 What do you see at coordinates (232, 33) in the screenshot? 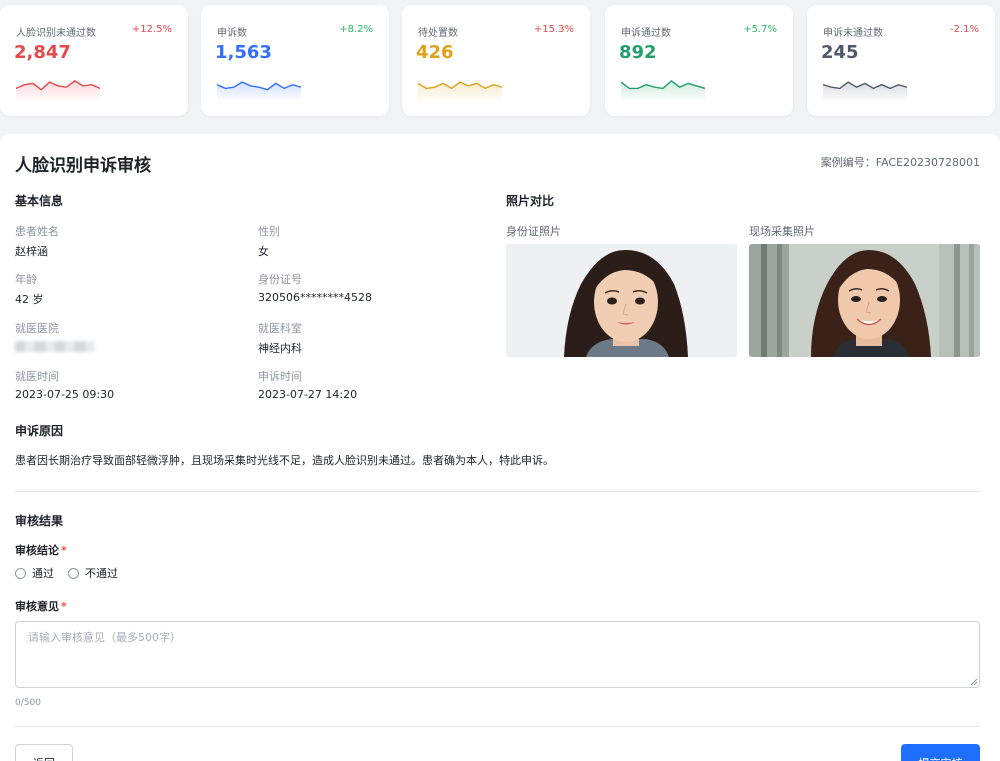
I see `stat-label: 申诉数` at bounding box center [232, 33].